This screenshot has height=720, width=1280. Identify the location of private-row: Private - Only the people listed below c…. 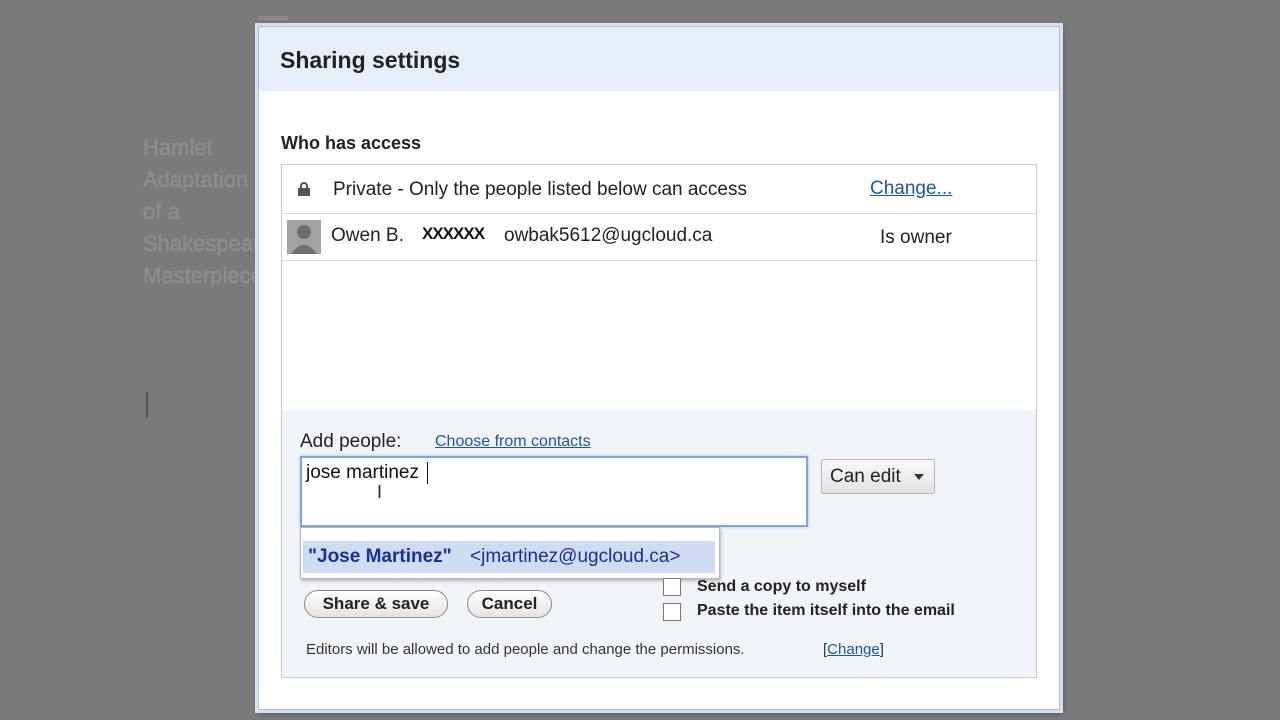
(659, 189).